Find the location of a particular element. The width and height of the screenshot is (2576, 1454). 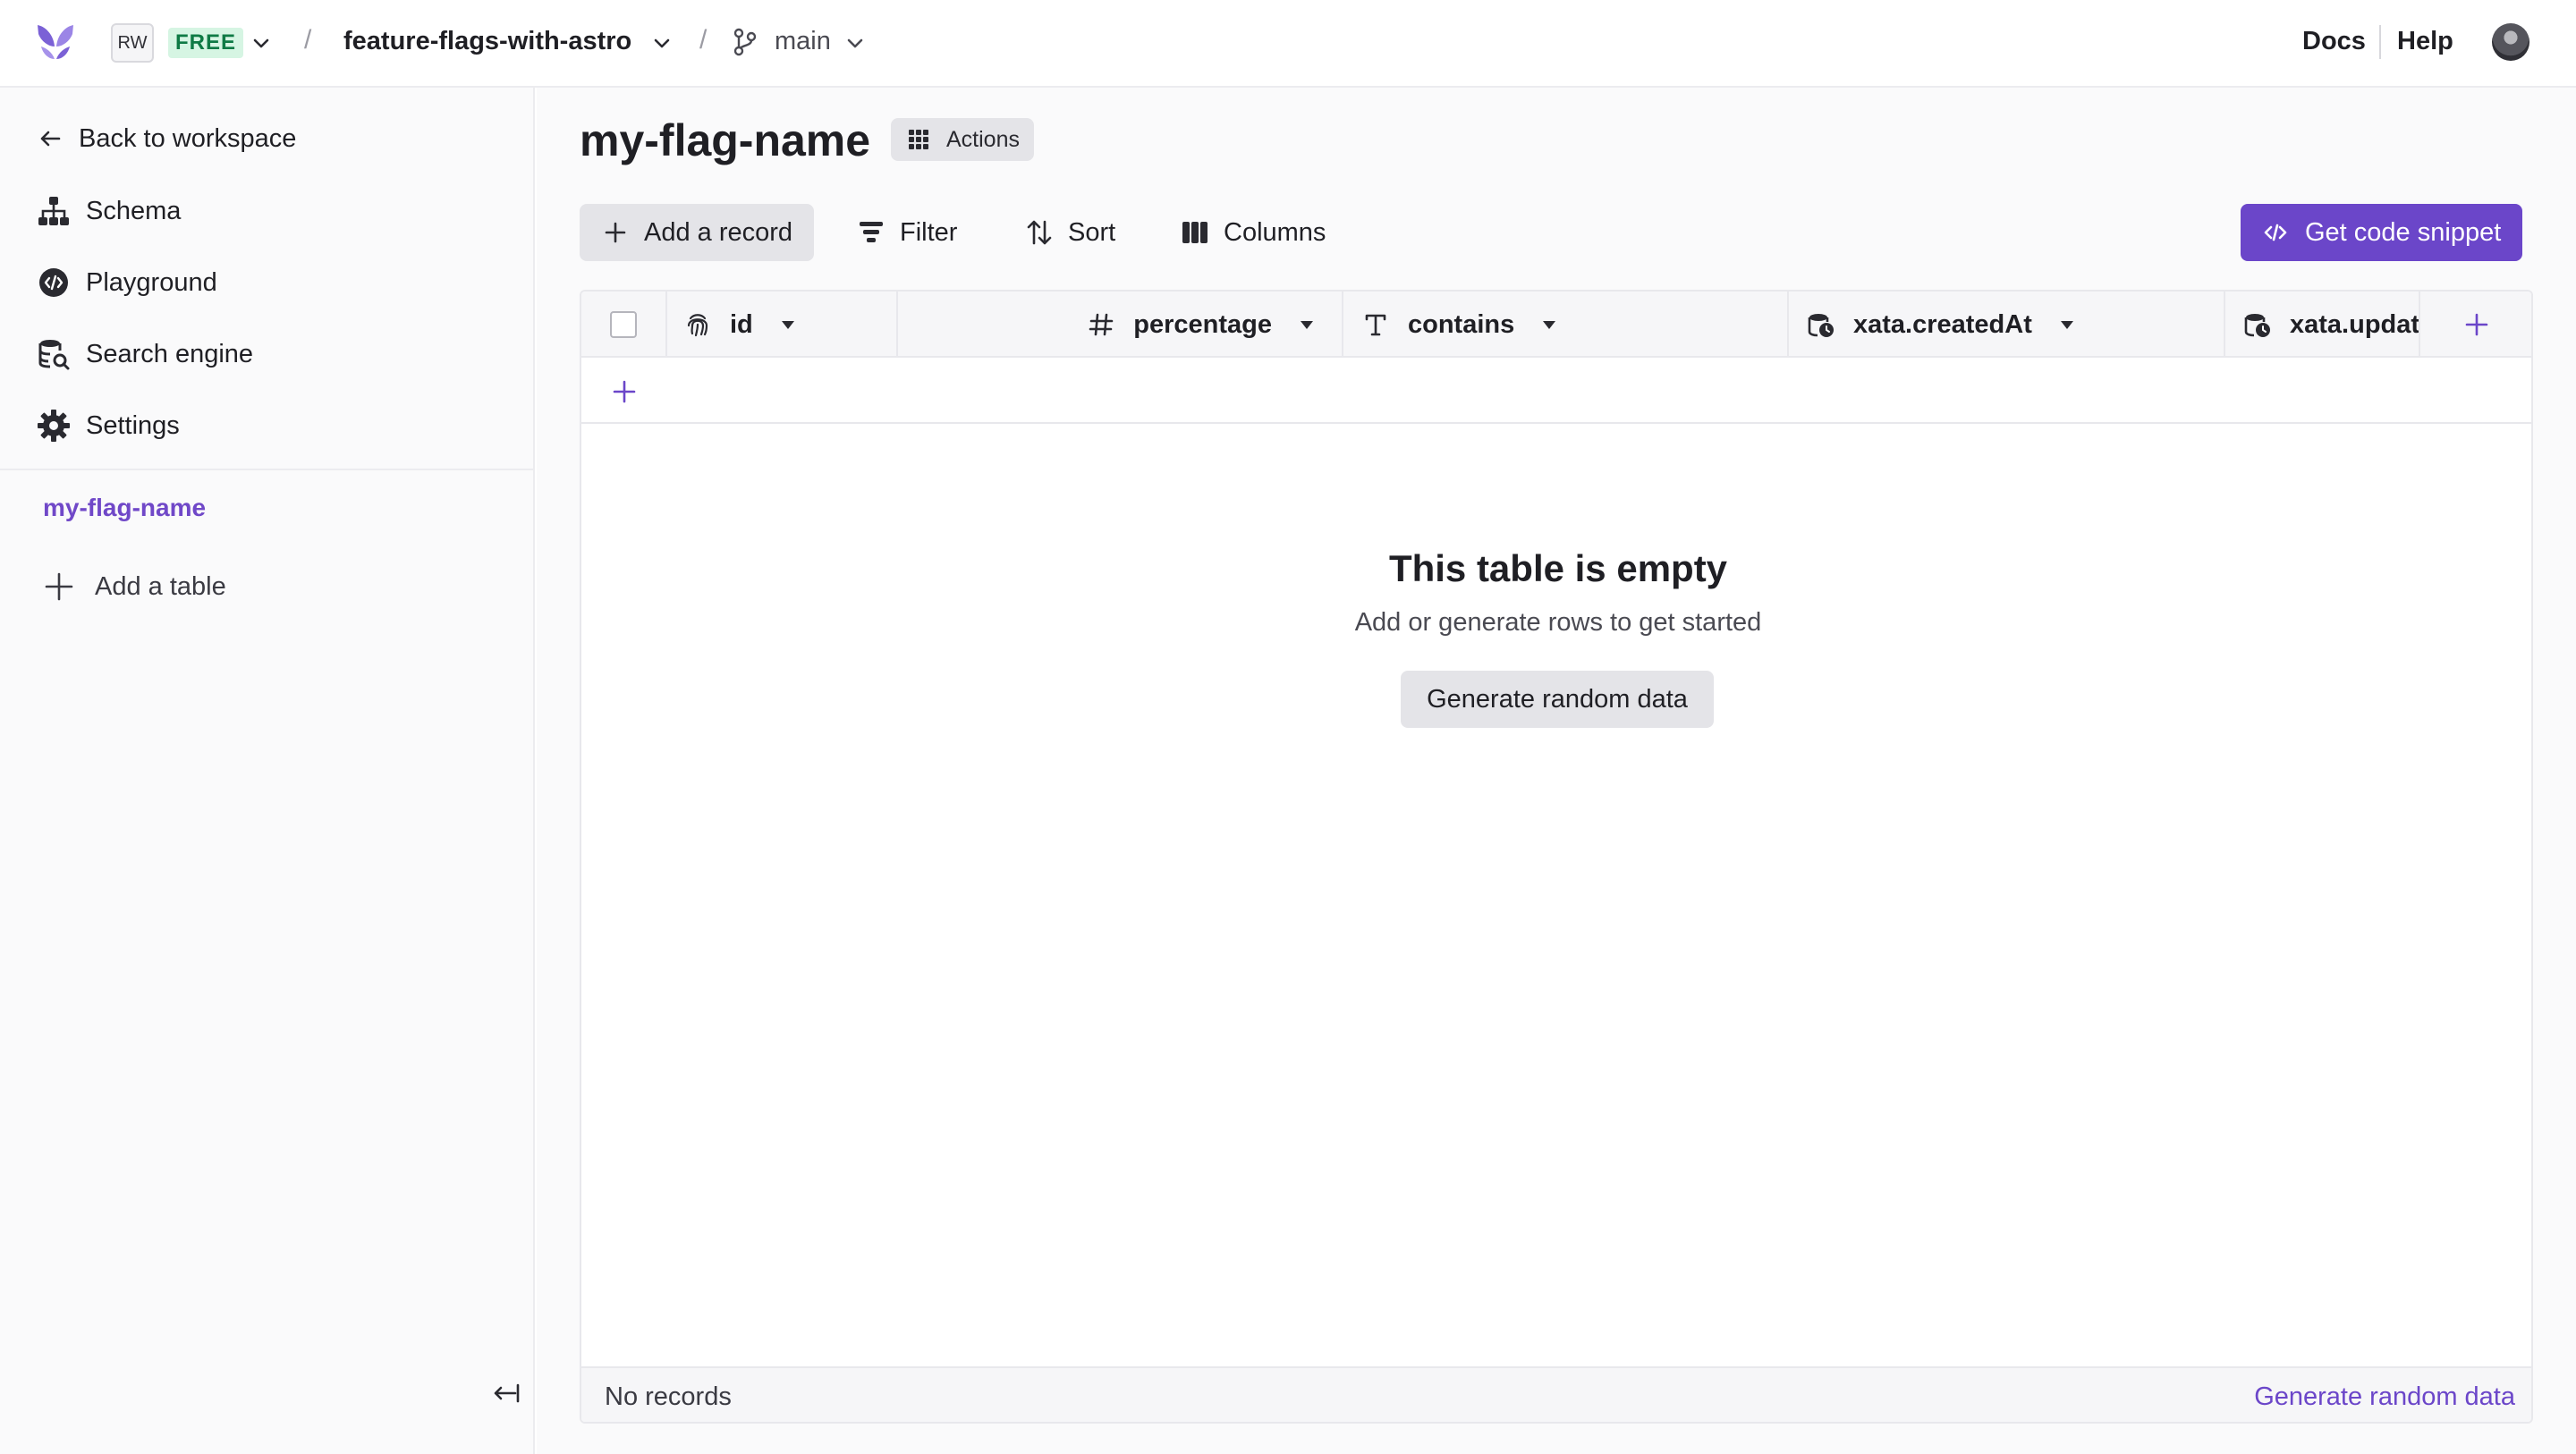

filter-button: Filter is located at coordinates (907, 233).